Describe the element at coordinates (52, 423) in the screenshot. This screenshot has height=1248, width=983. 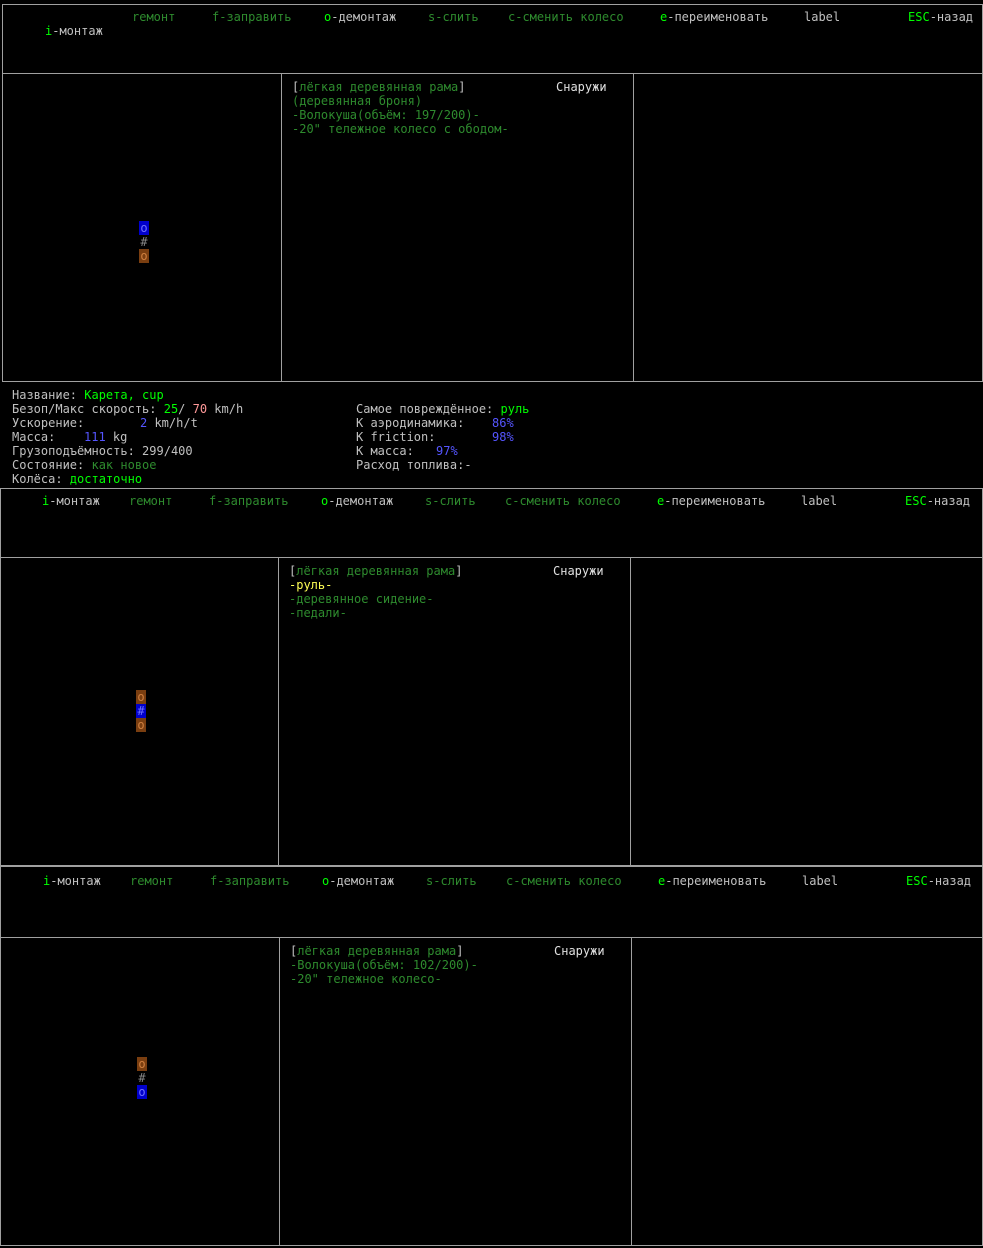
I see `stat-accel: Ускорение:` at that location.